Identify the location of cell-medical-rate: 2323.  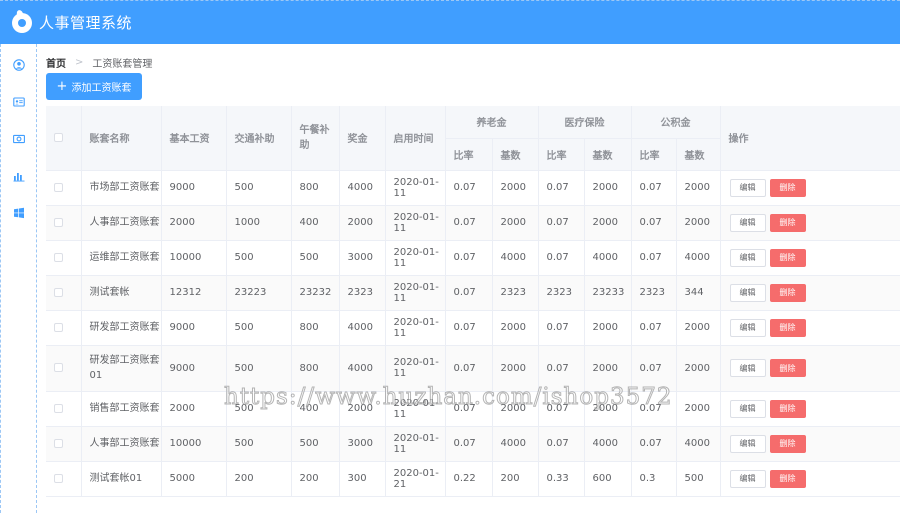
(561, 293).